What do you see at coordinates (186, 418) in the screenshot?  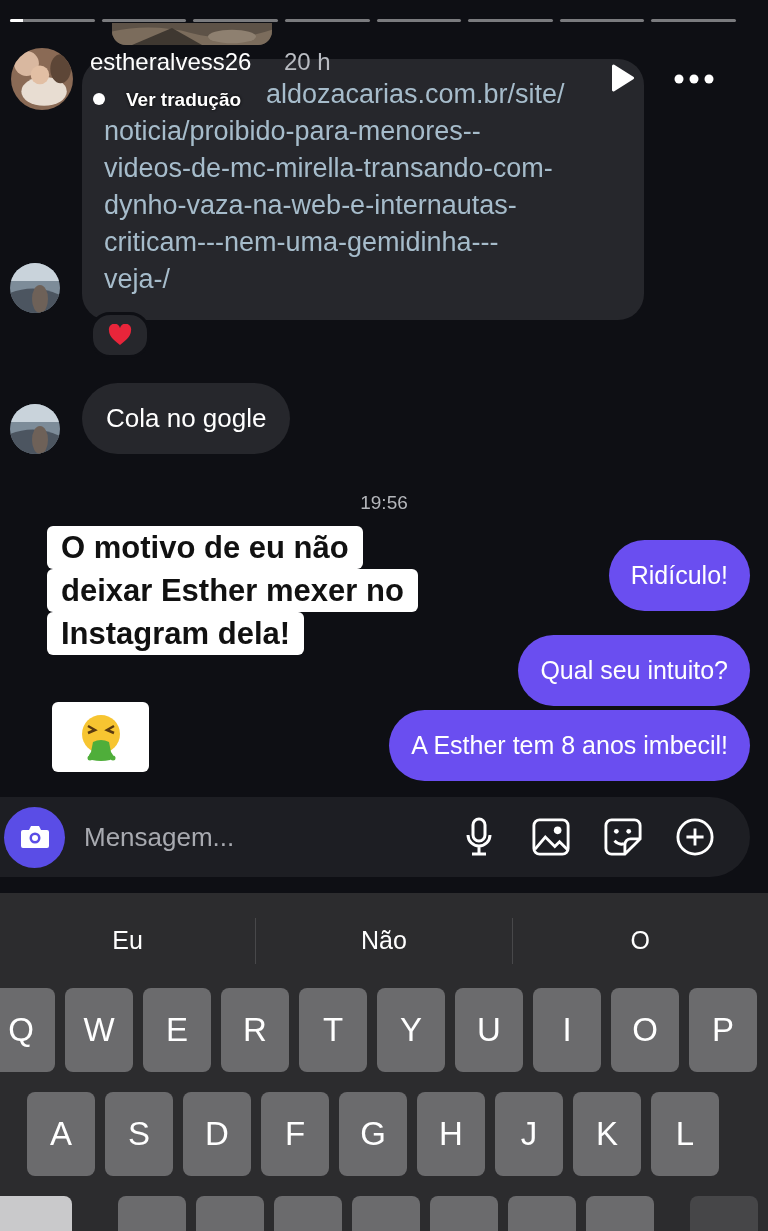 I see `message-bubble: Cola no gogle` at bounding box center [186, 418].